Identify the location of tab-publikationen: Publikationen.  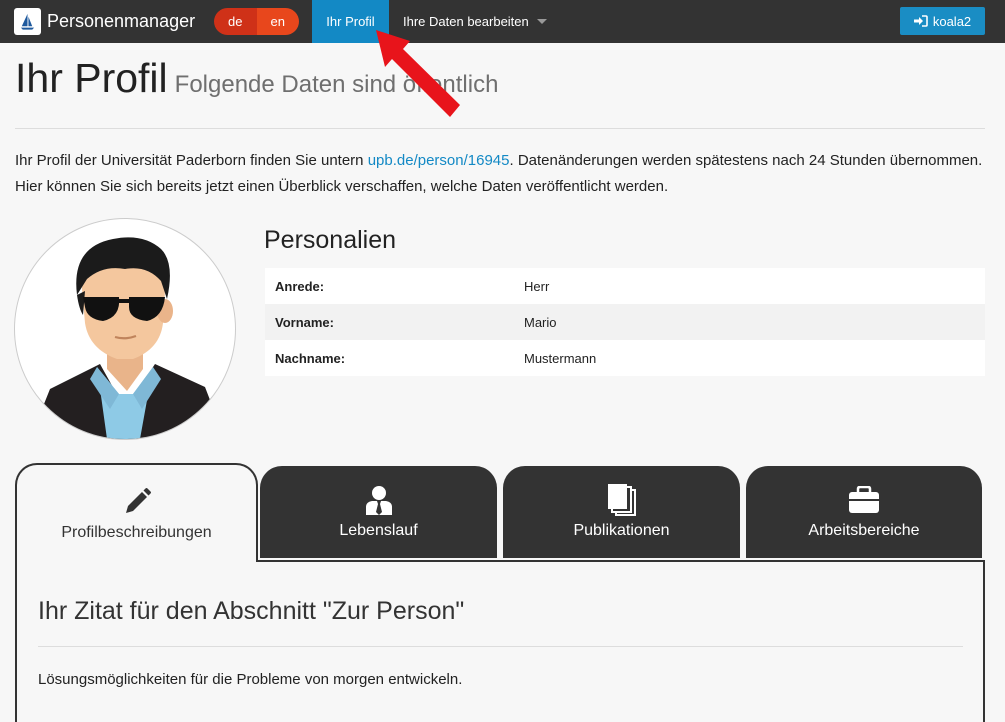
(621, 512).